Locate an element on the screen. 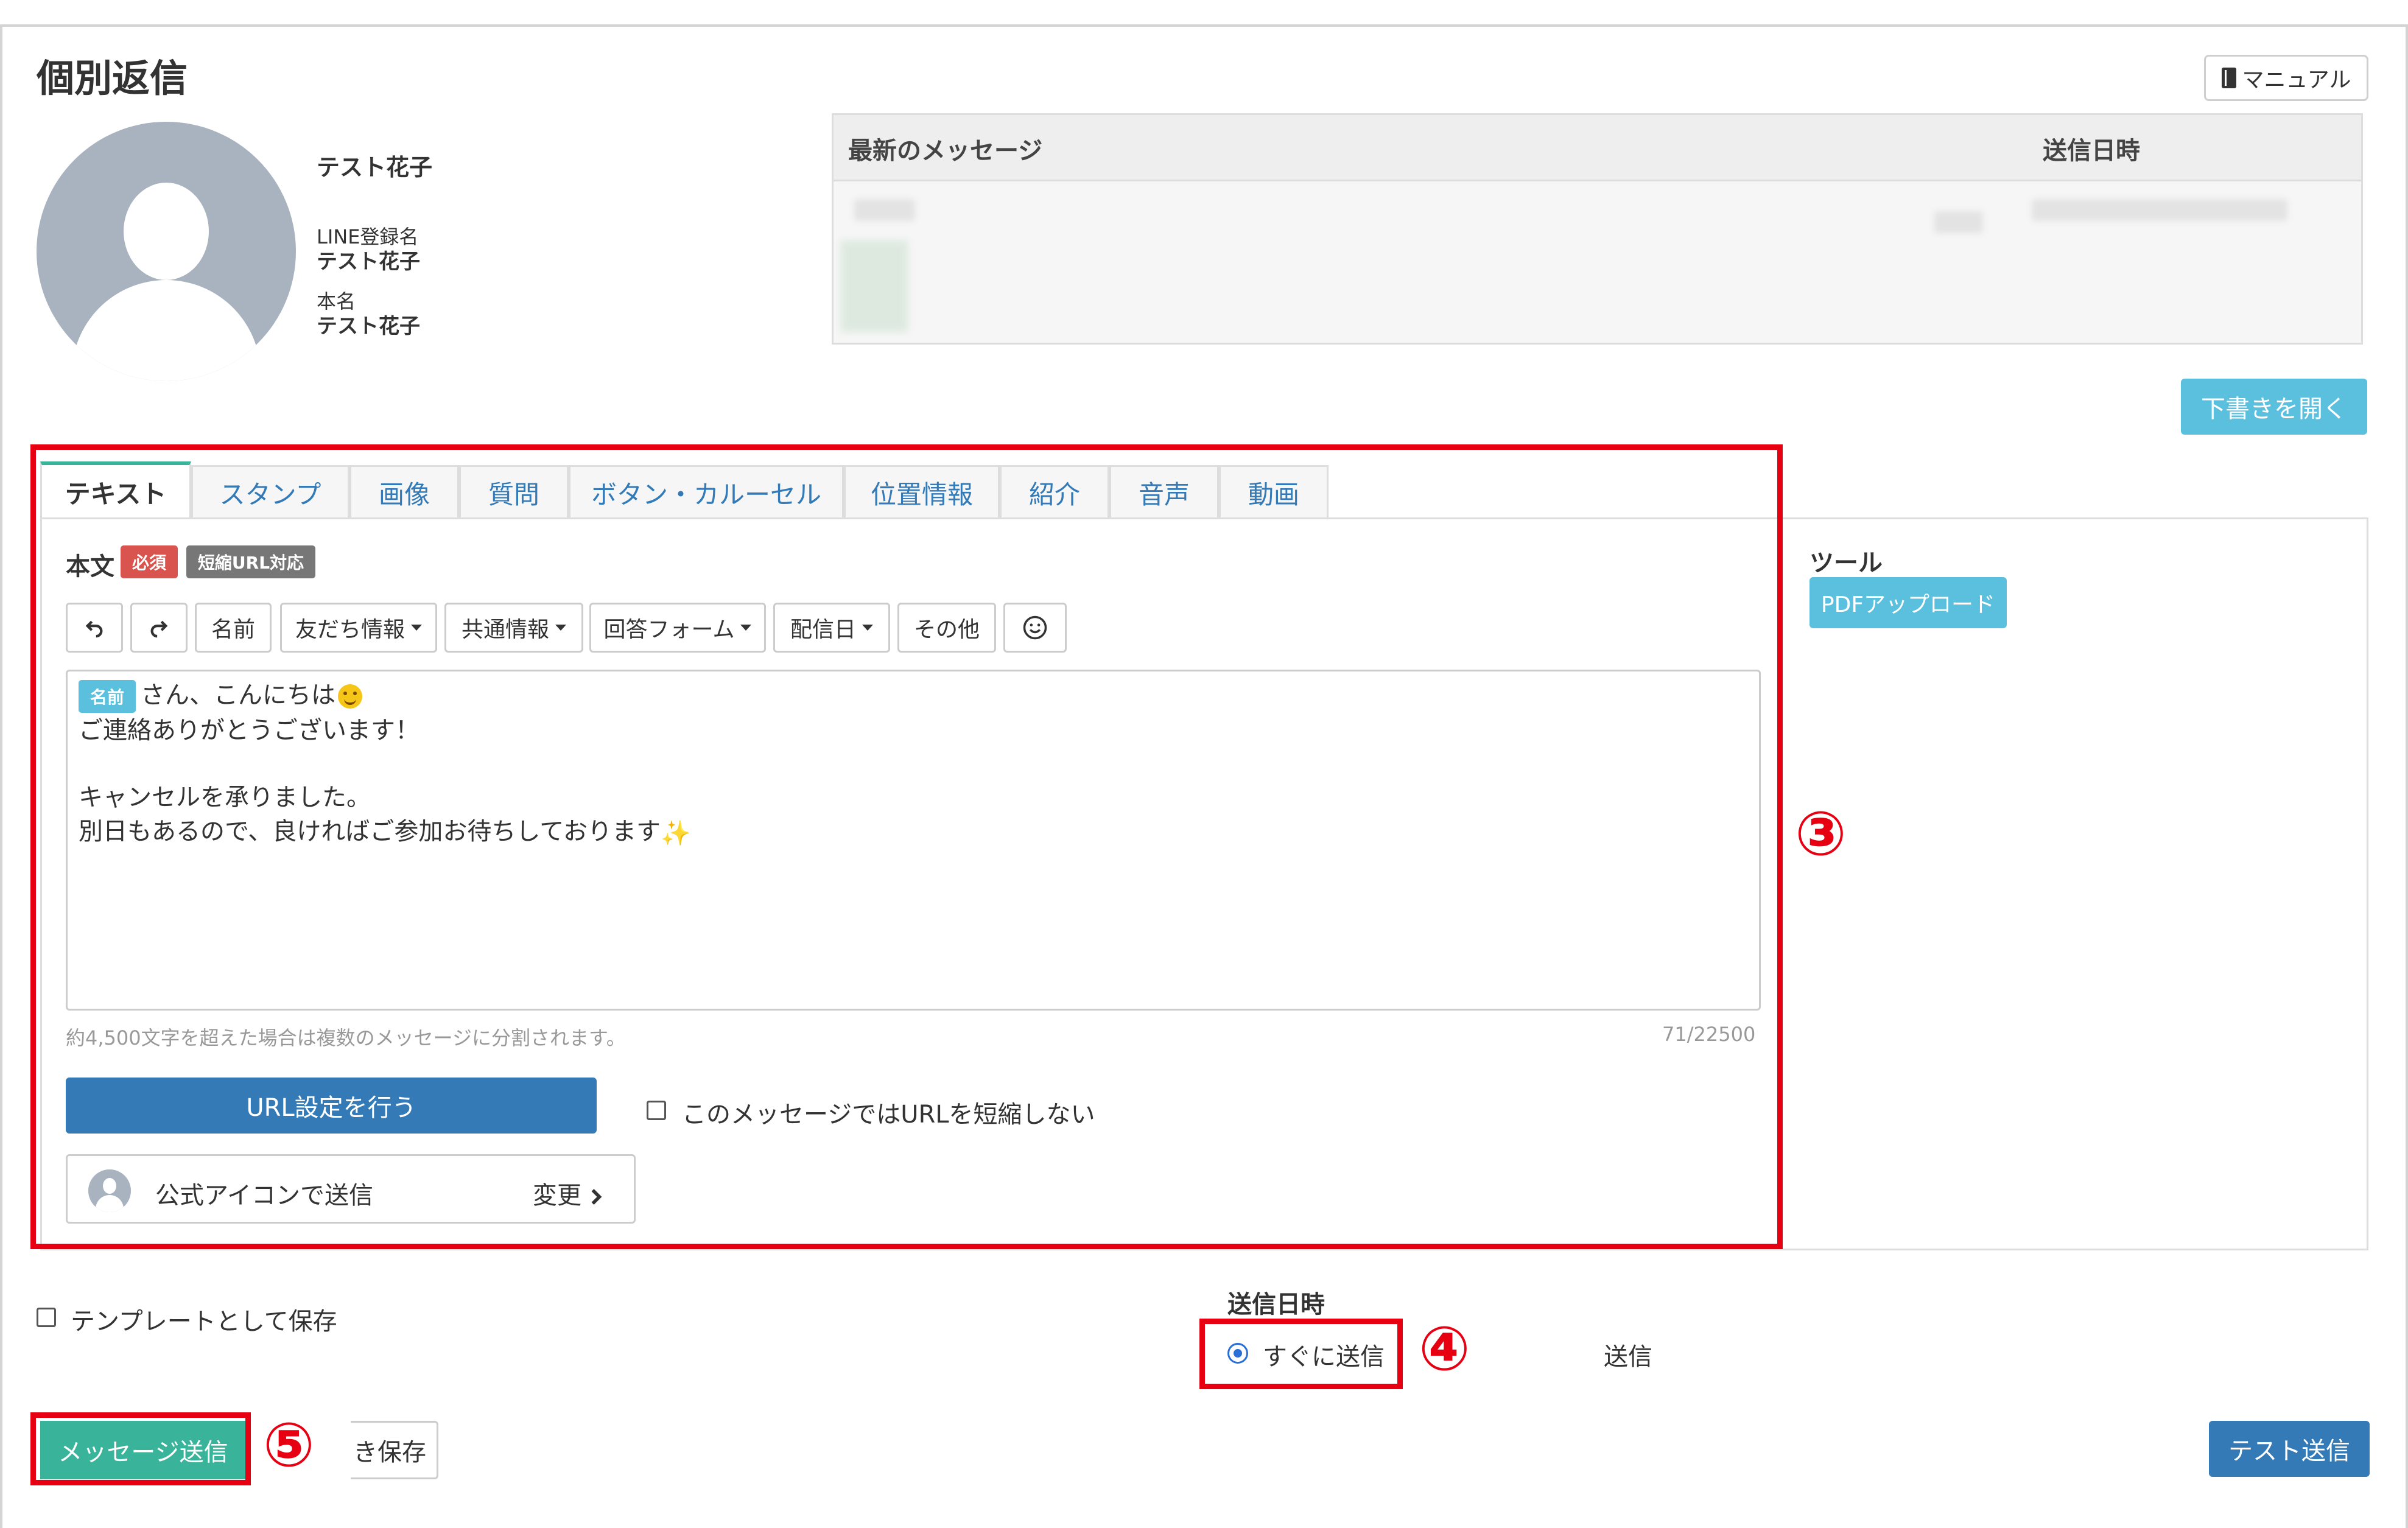  pdf-upload-button: PDFアップロード is located at coordinates (1908, 602).